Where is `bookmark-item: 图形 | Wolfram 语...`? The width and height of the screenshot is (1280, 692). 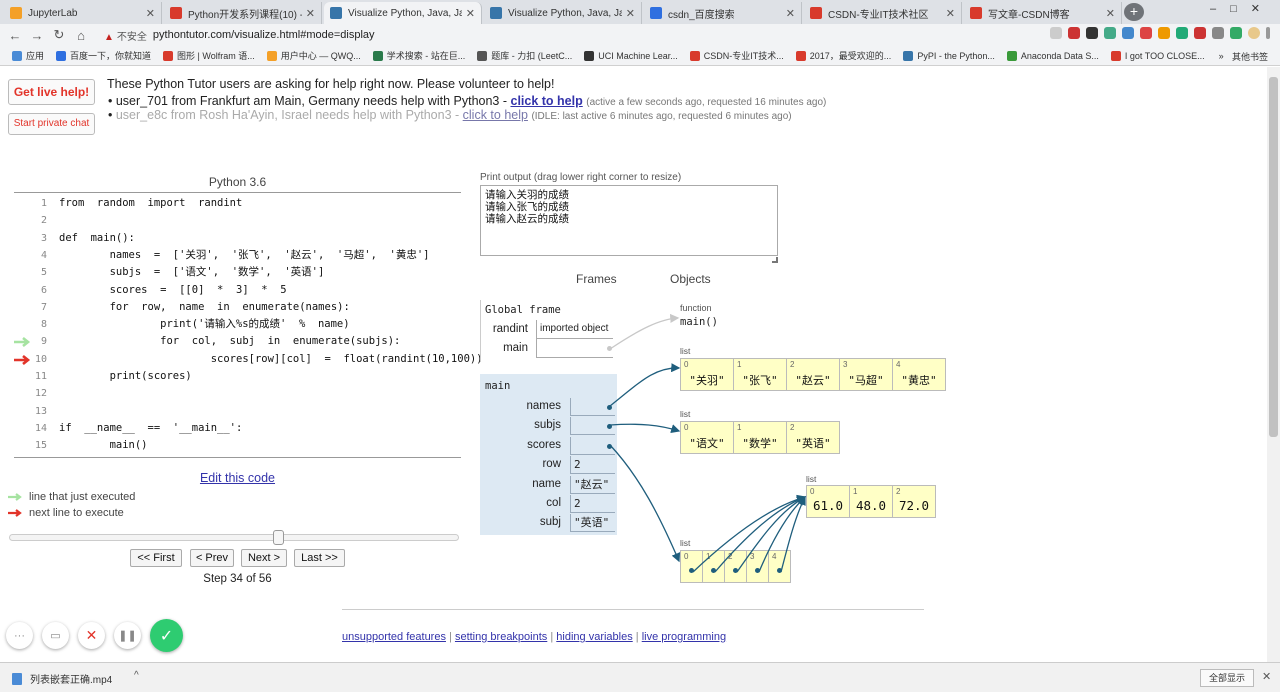 bookmark-item: 图形 | Wolfram 语... is located at coordinates (209, 55).